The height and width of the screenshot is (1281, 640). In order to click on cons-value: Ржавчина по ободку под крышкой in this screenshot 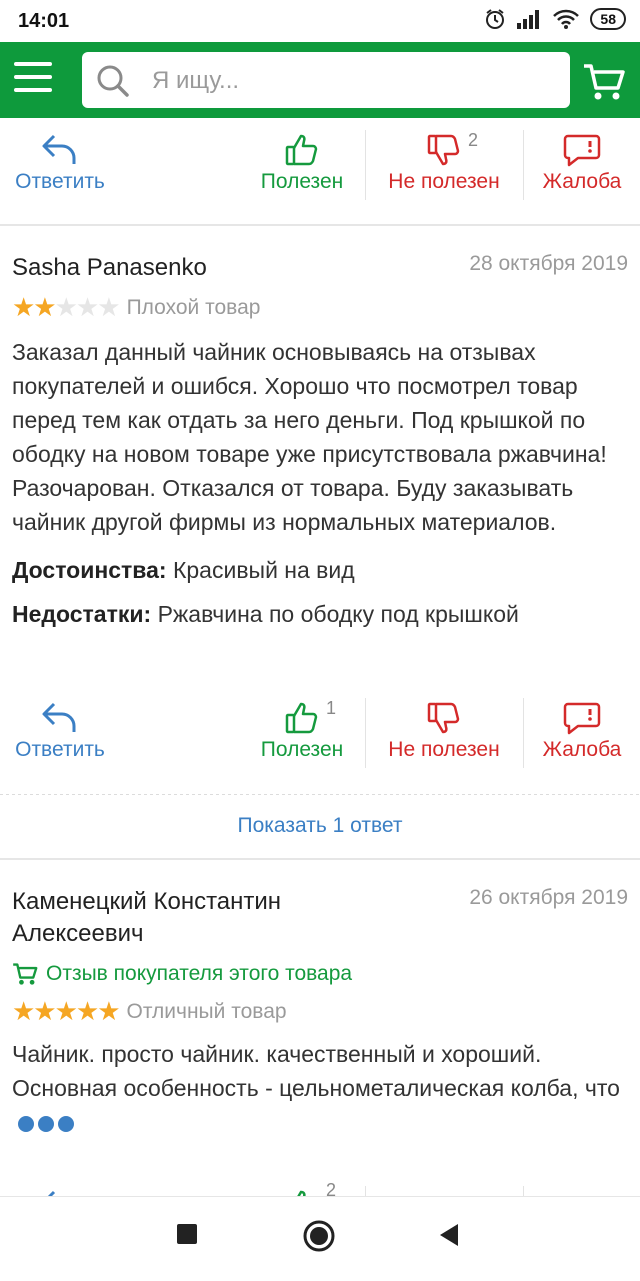, I will do `click(338, 614)`.